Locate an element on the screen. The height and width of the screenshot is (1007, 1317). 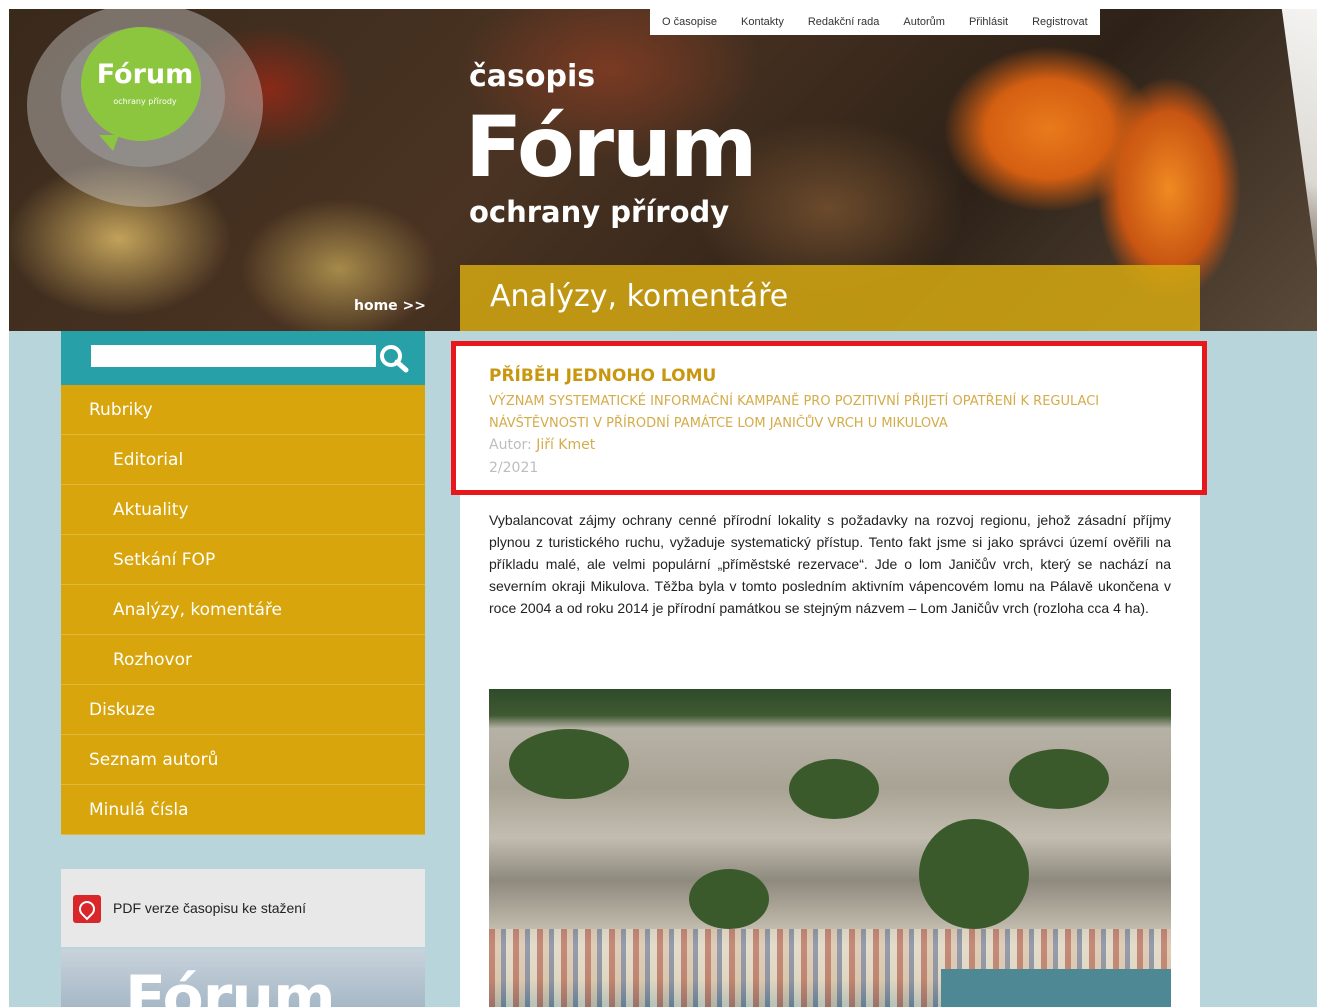
article-issue: 2/2021 is located at coordinates (514, 468).